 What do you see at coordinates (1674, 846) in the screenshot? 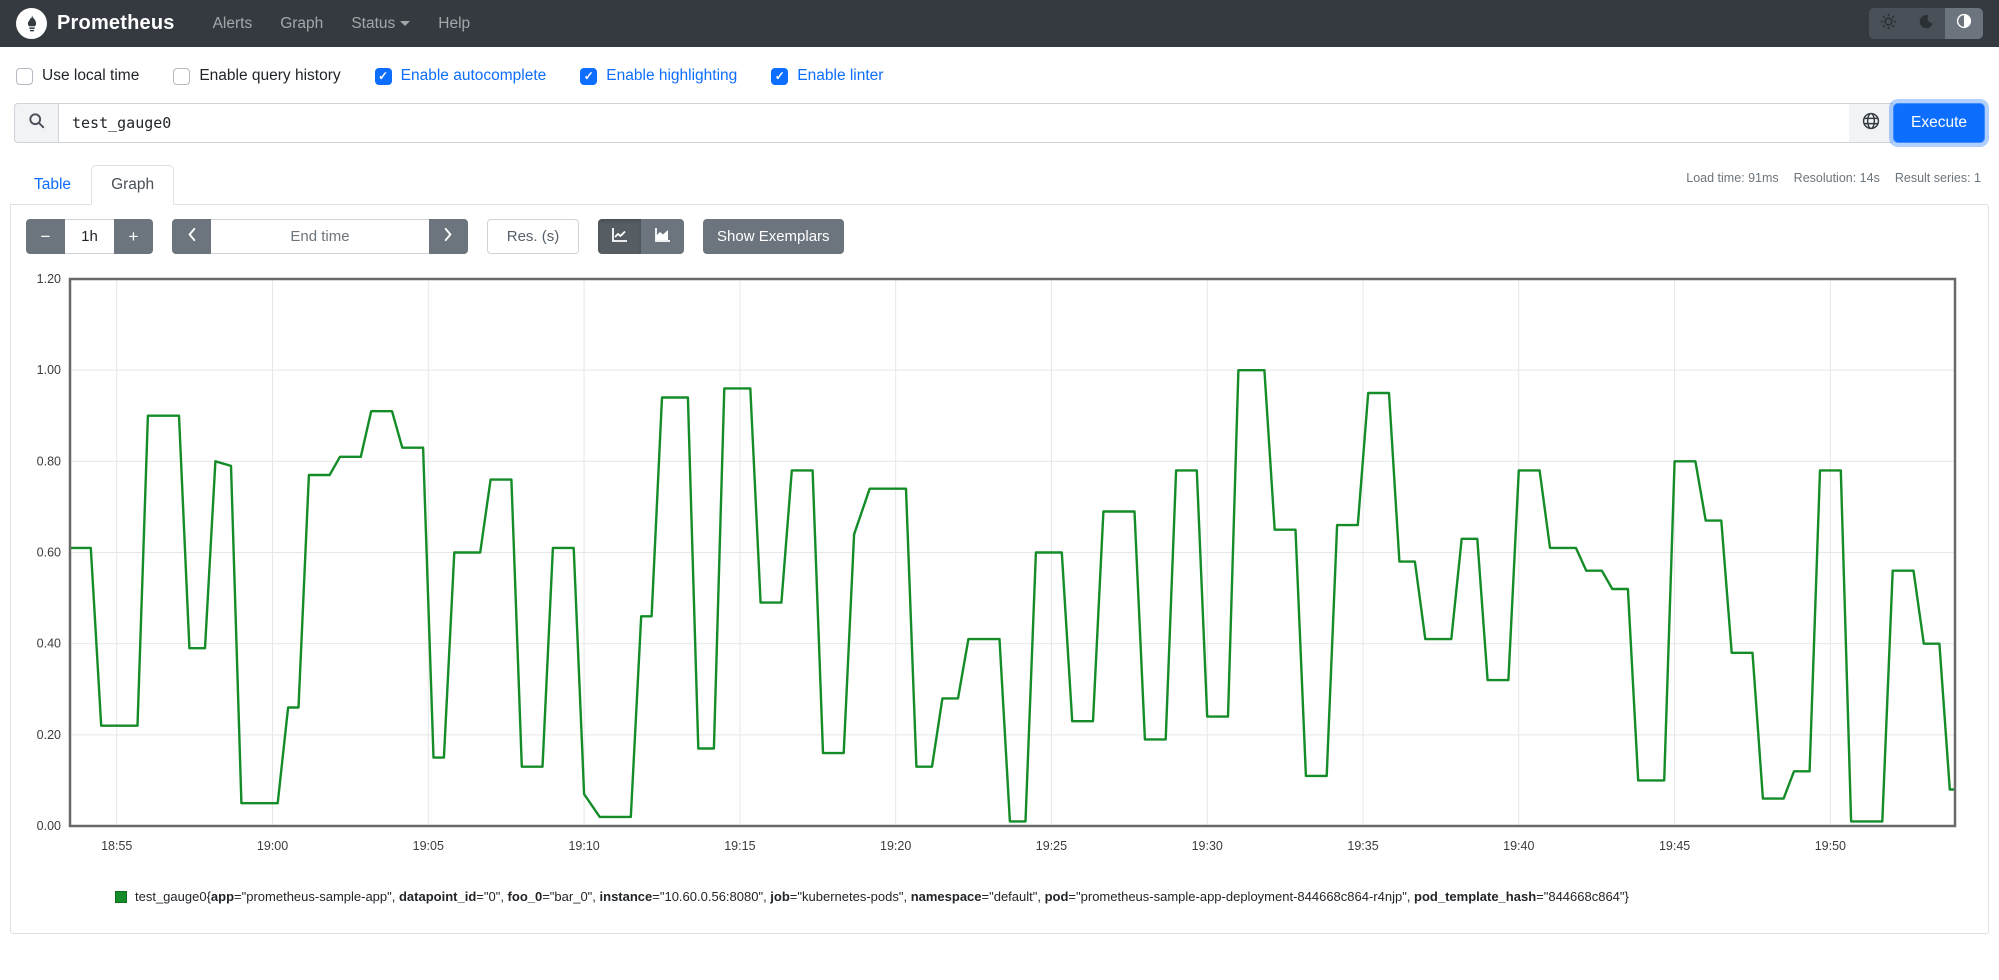
I see `svg-text: 19:45` at bounding box center [1674, 846].